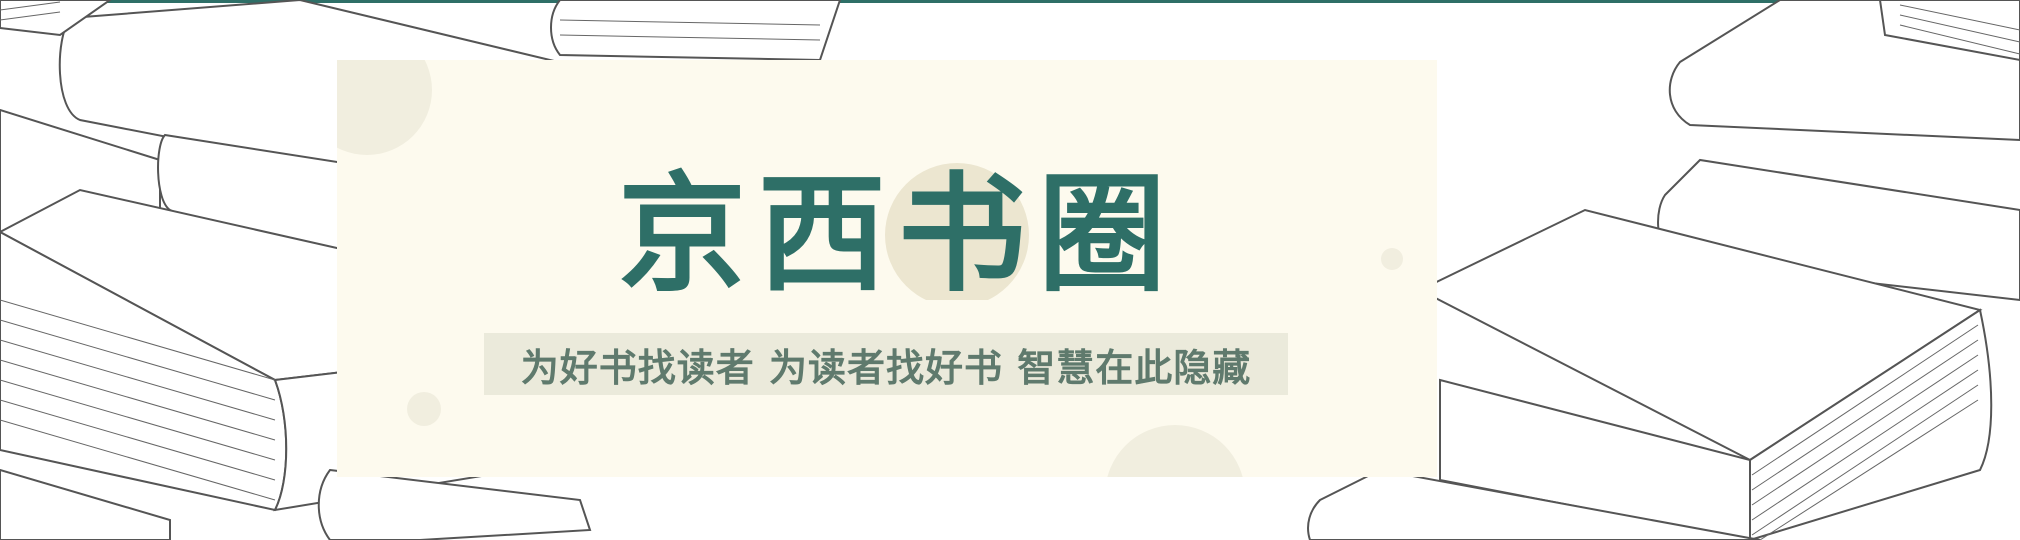 Image resolution: width=2020 pixels, height=540 pixels. I want to click on tagline-box: 为好书找读者 为读者找好书 智慧在此隐藏, so click(886, 364).